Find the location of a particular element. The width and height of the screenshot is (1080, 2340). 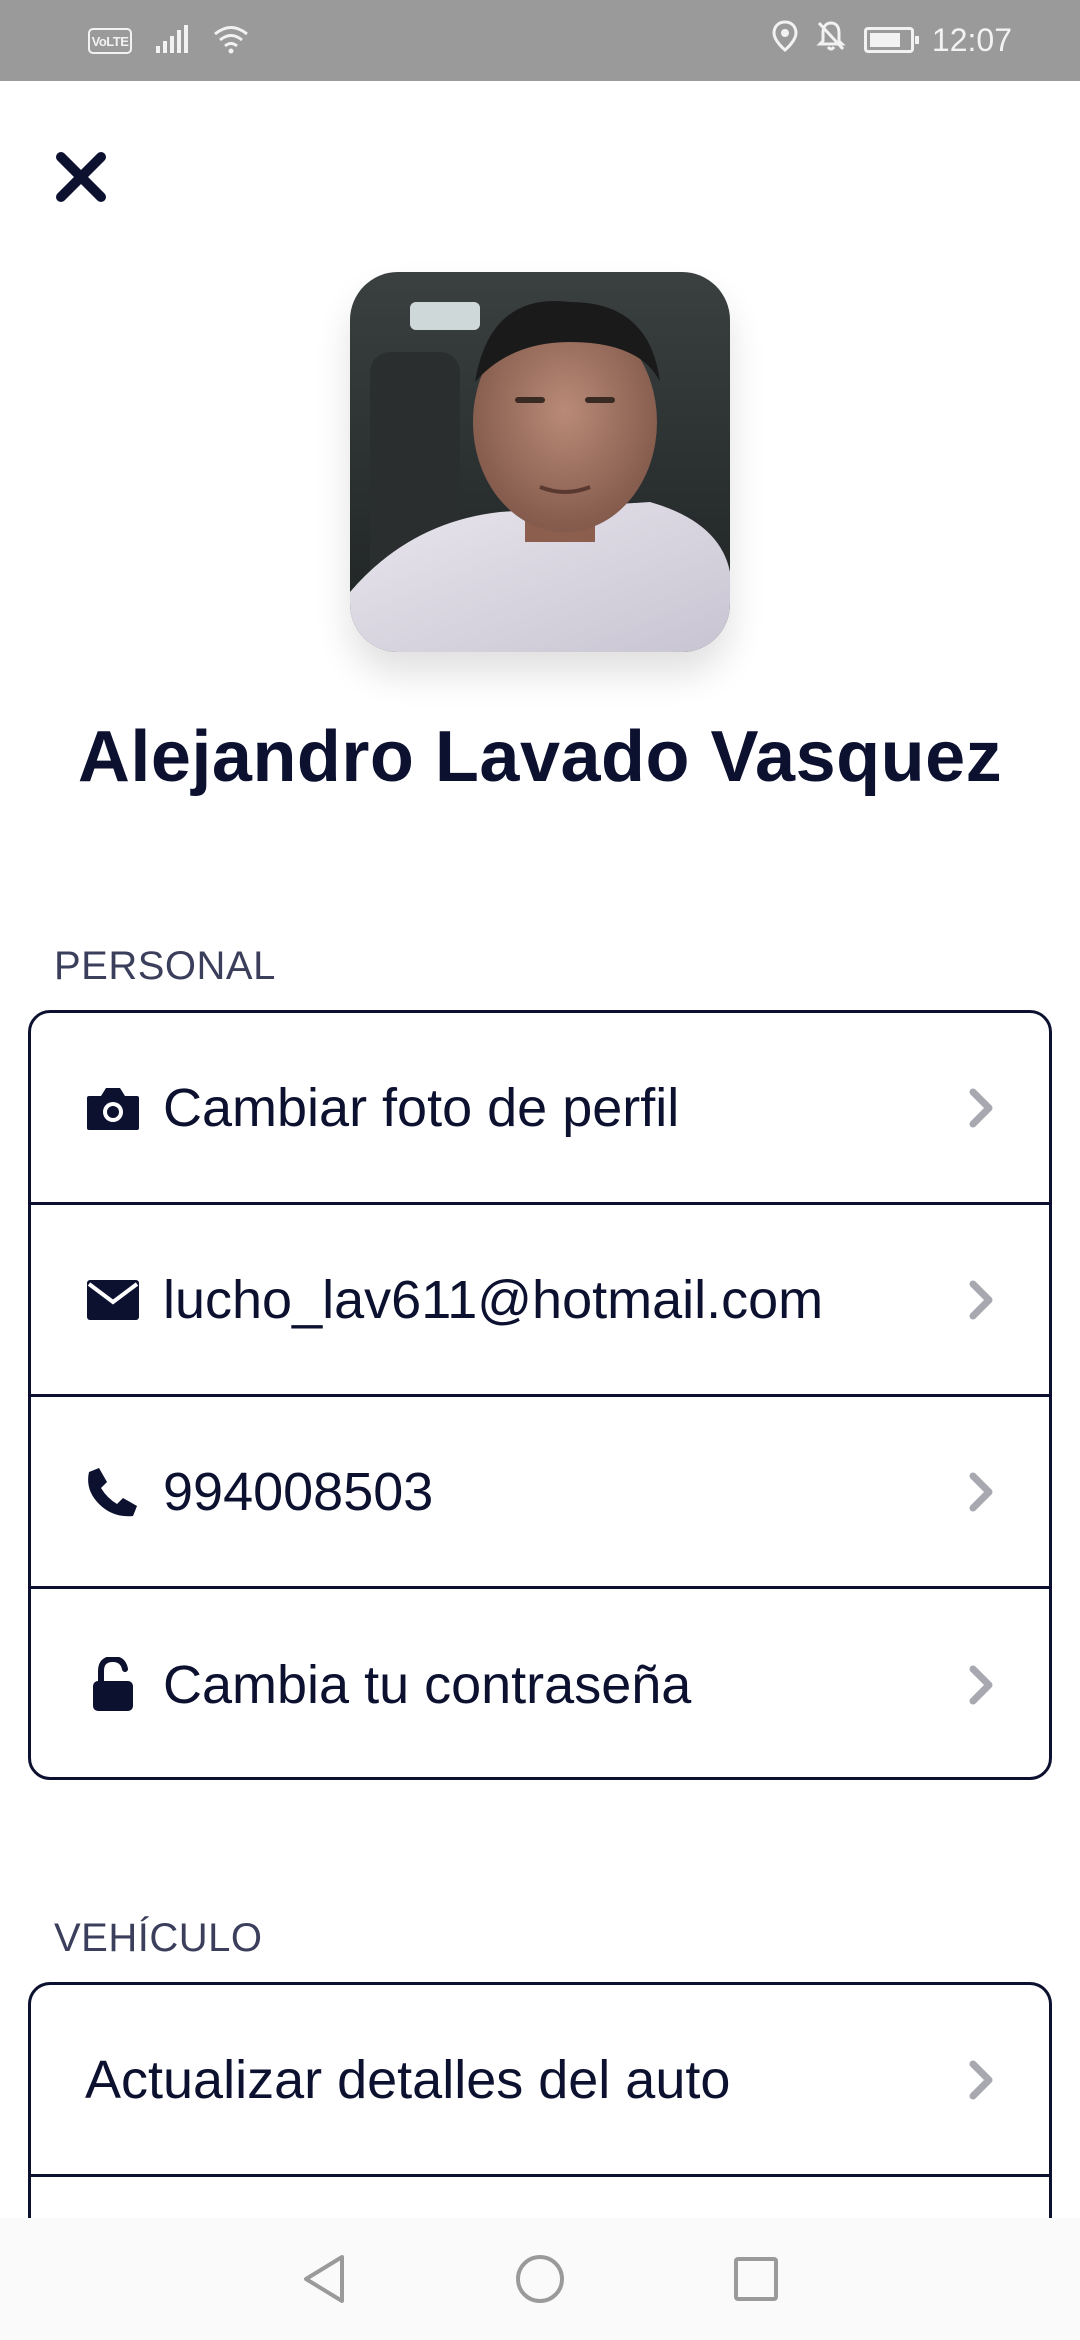

status-time: 12:07 is located at coordinates (971, 39).